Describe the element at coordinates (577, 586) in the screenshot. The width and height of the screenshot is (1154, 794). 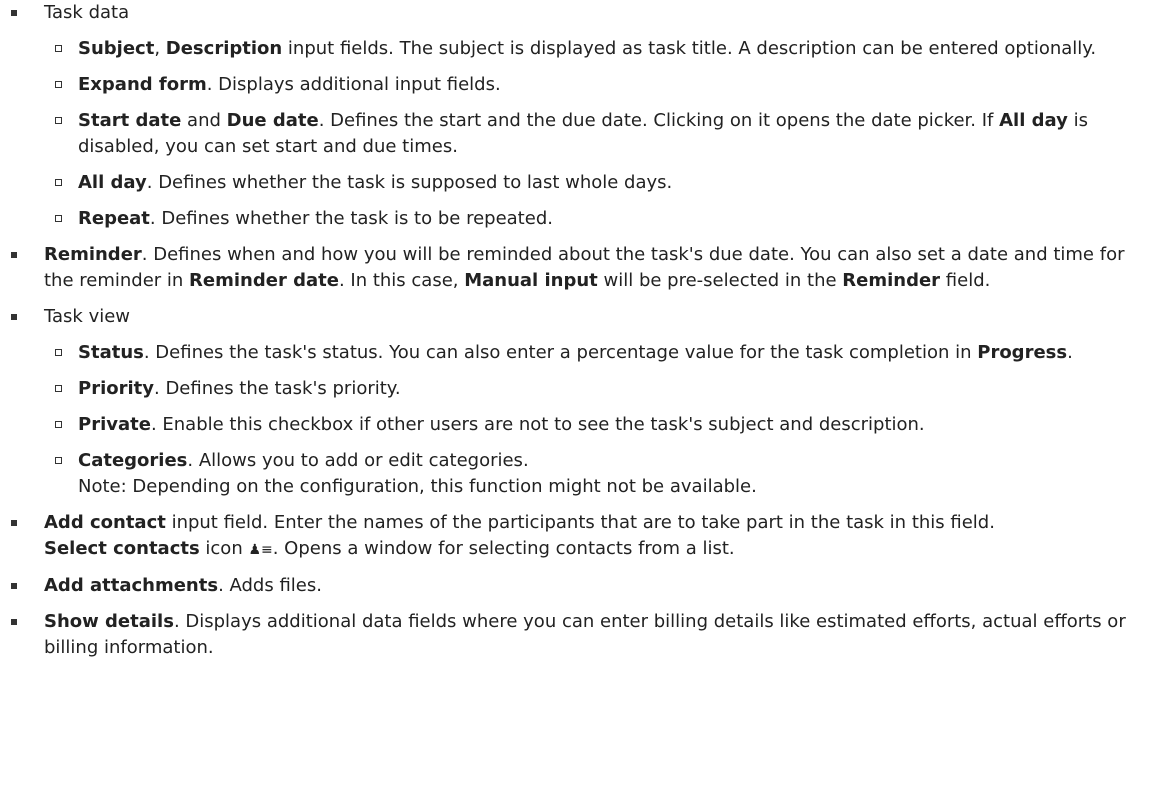
I see `list-item-add-attachments: Add attachments. Adds files.` at that location.